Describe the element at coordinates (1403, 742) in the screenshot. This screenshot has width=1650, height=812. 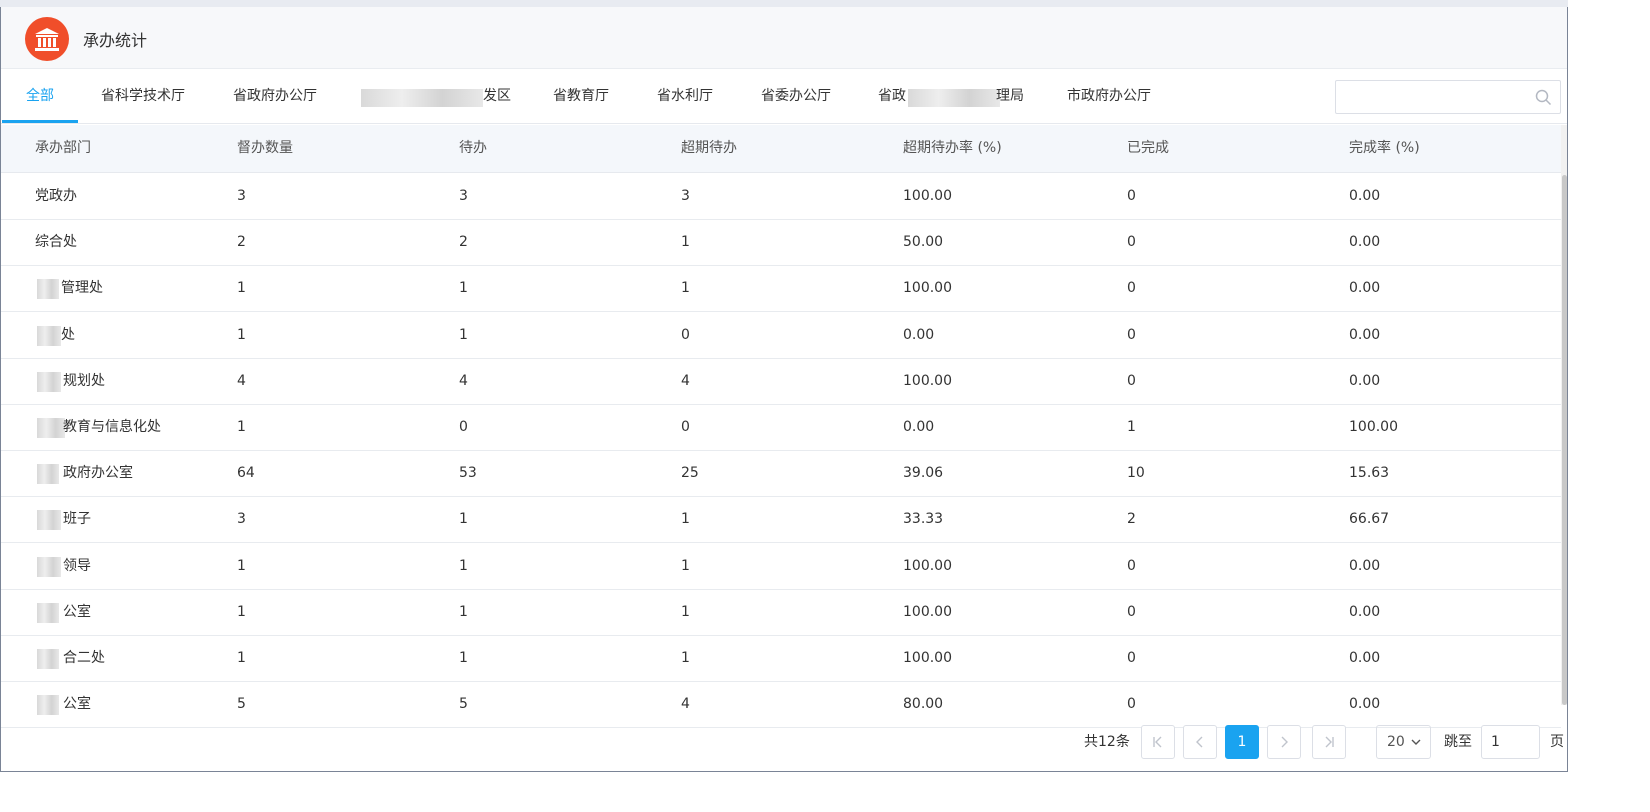
I see `page-size-select: 20` at that location.